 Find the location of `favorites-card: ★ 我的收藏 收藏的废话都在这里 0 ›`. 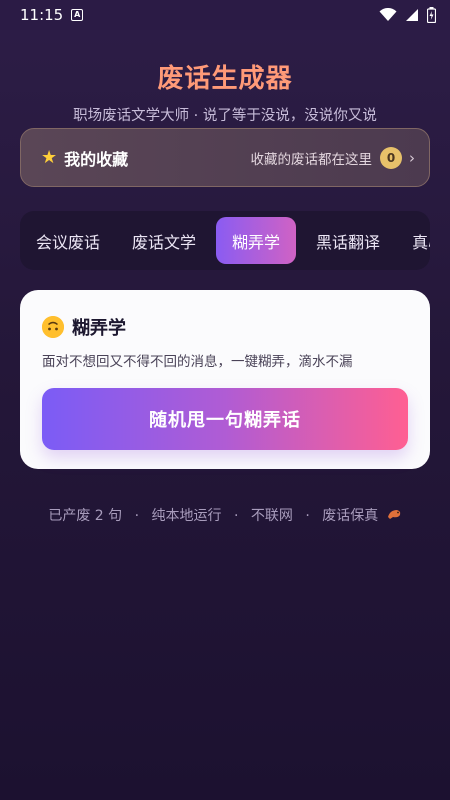

favorites-card: ★ 我的收藏 收藏的废话都在这里 0 › is located at coordinates (225, 157).